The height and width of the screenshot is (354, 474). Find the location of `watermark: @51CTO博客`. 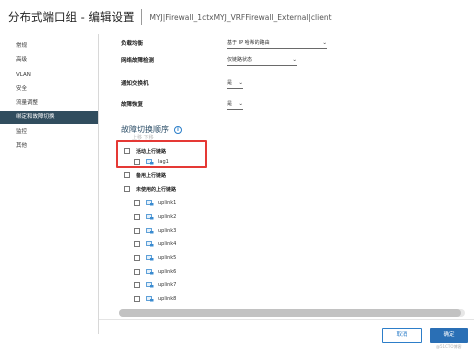

watermark: @51CTO博客 is located at coordinates (449, 346).